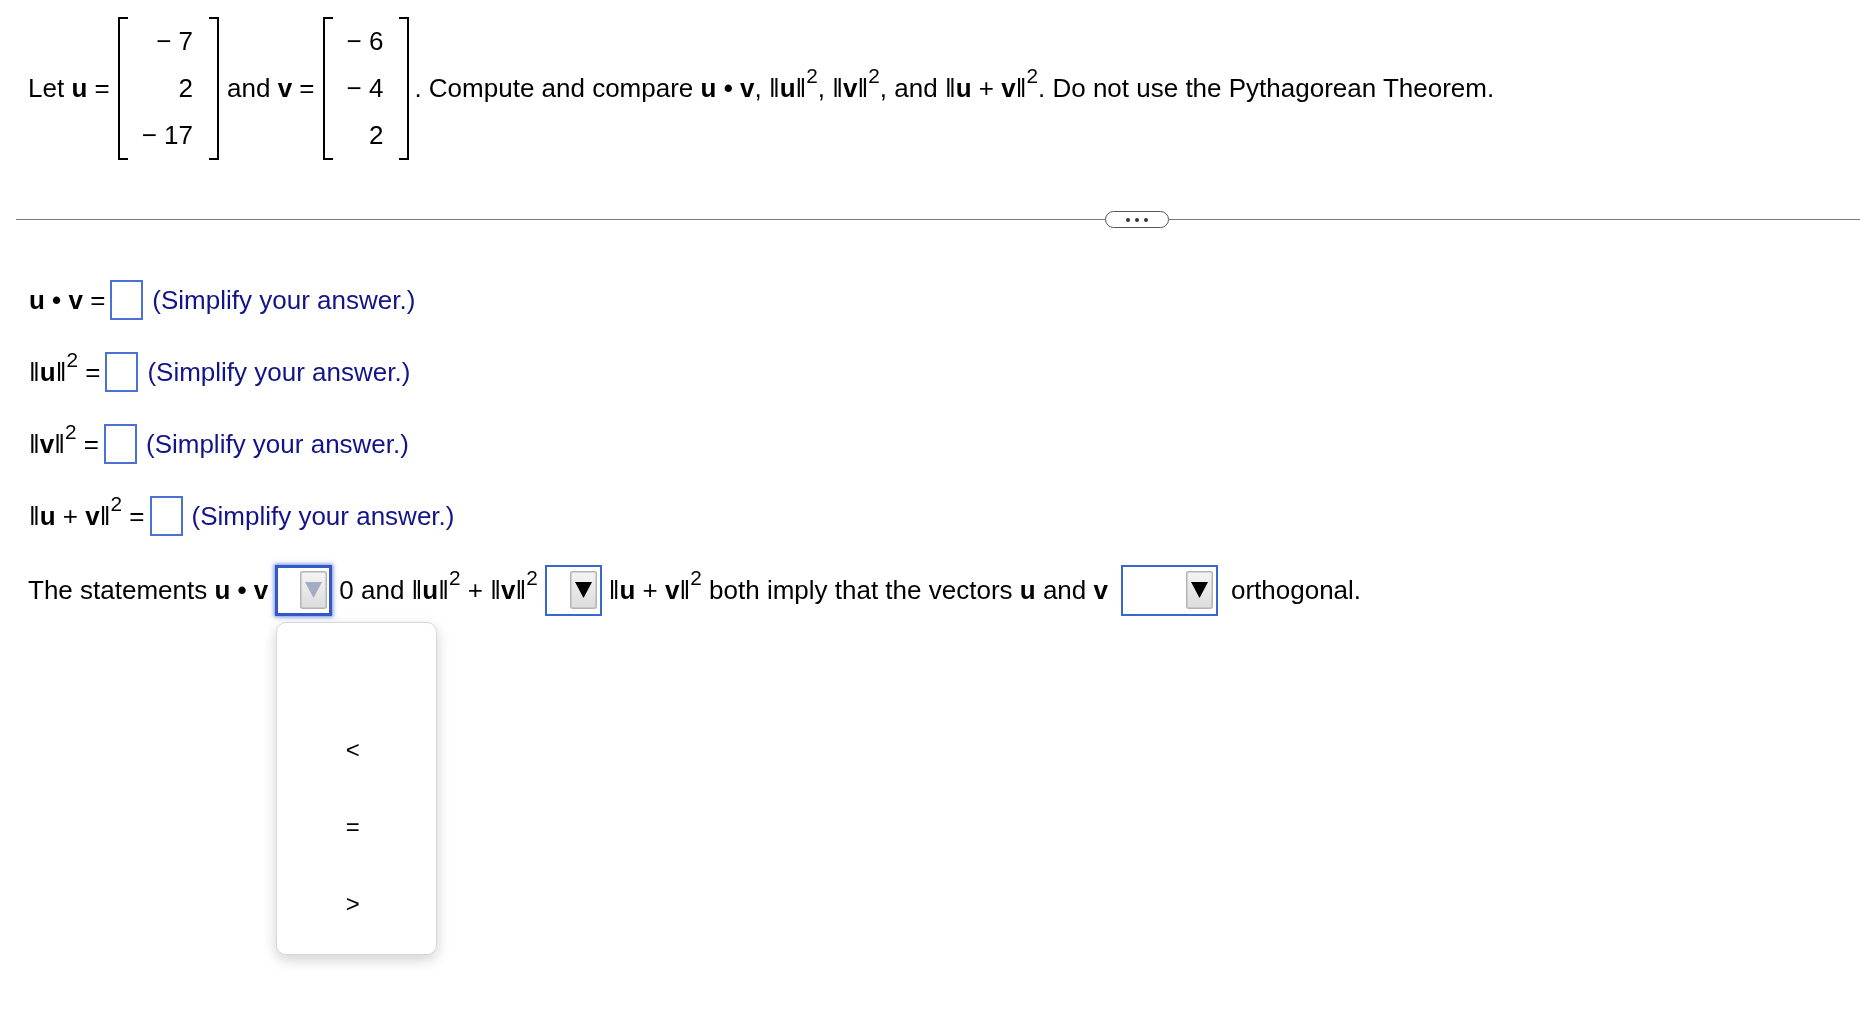 The image size is (1860, 1014). I want to click on ellipsis-icon, so click(1137, 219).